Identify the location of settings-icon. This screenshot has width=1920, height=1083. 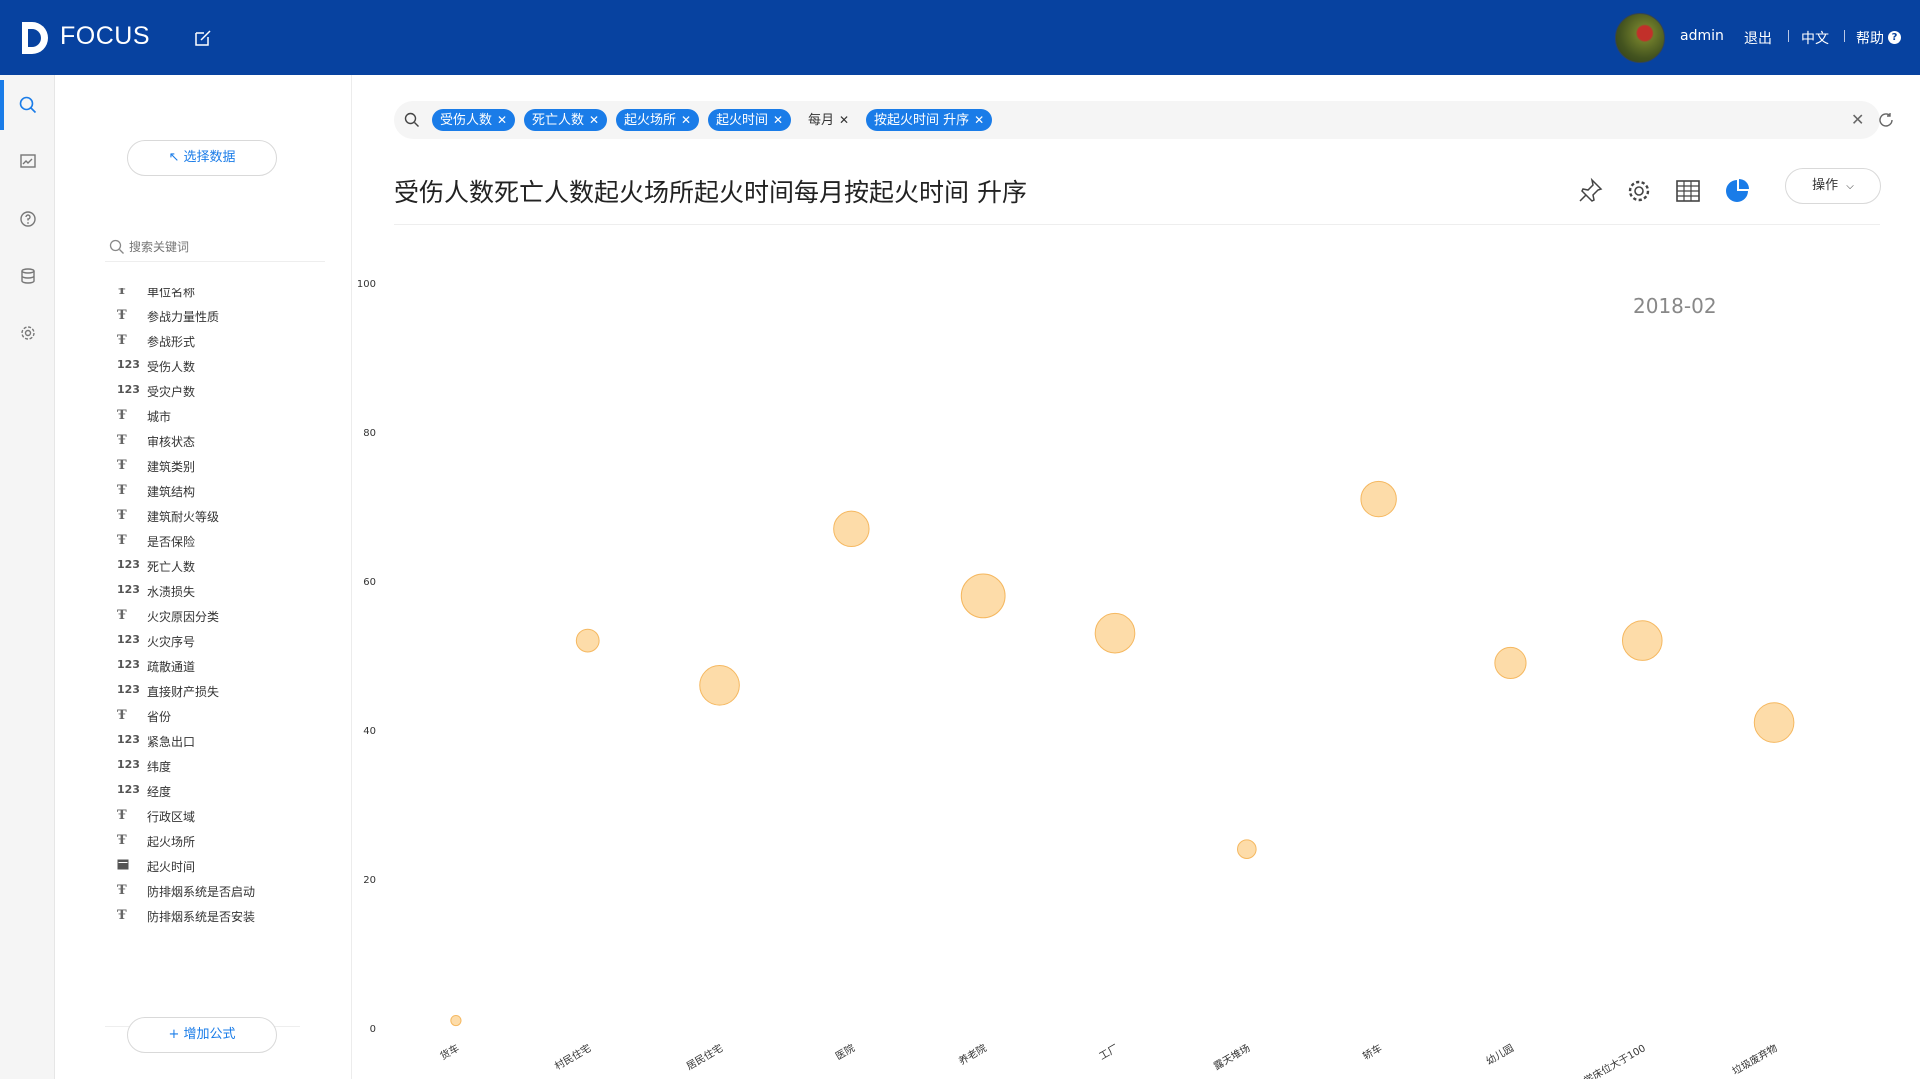
(28, 333).